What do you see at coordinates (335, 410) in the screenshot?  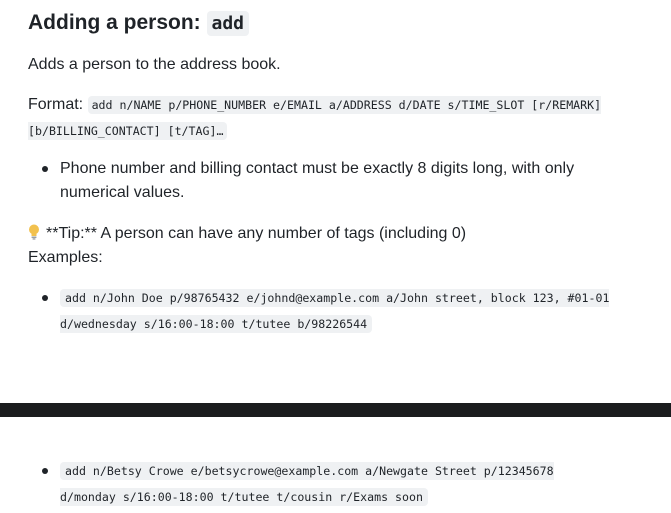 I see `page-divider` at bounding box center [335, 410].